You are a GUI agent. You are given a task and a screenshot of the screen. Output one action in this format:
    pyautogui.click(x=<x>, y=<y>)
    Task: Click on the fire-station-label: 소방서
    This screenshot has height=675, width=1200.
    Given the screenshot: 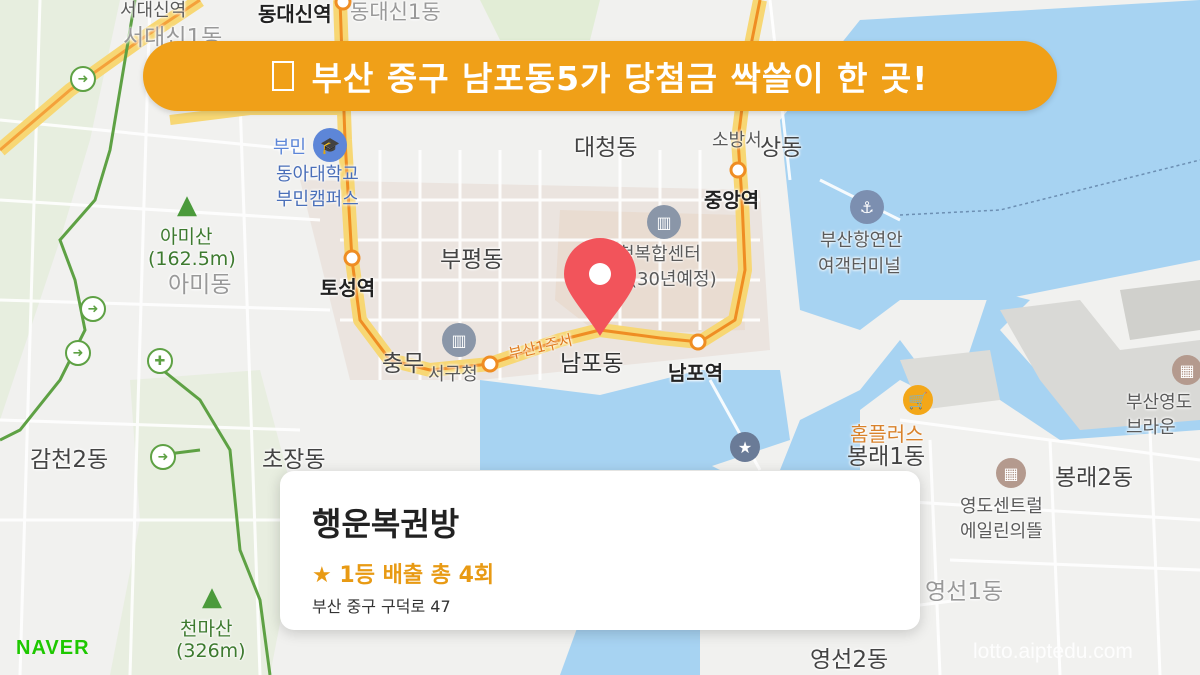 What is the action you would take?
    pyautogui.click(x=737, y=140)
    